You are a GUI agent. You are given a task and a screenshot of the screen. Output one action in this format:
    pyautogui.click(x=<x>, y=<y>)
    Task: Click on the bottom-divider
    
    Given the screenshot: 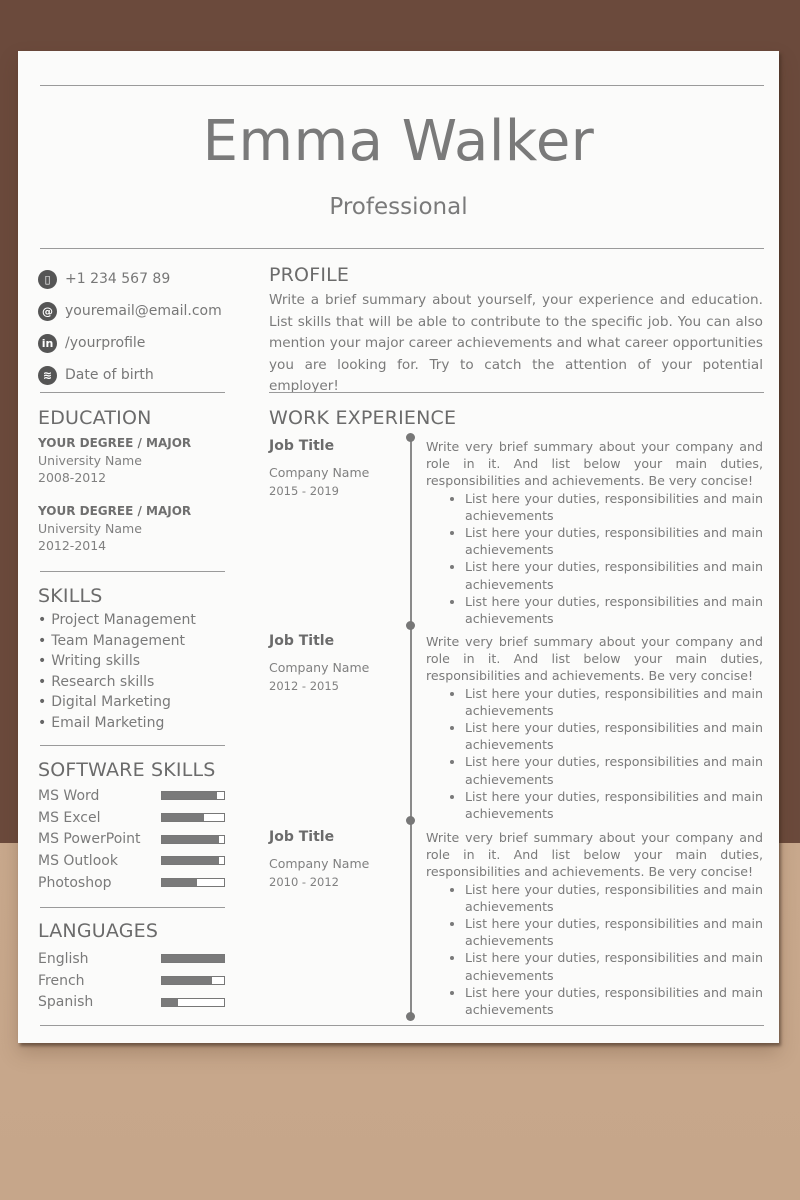 What is the action you would take?
    pyautogui.click(x=402, y=1025)
    